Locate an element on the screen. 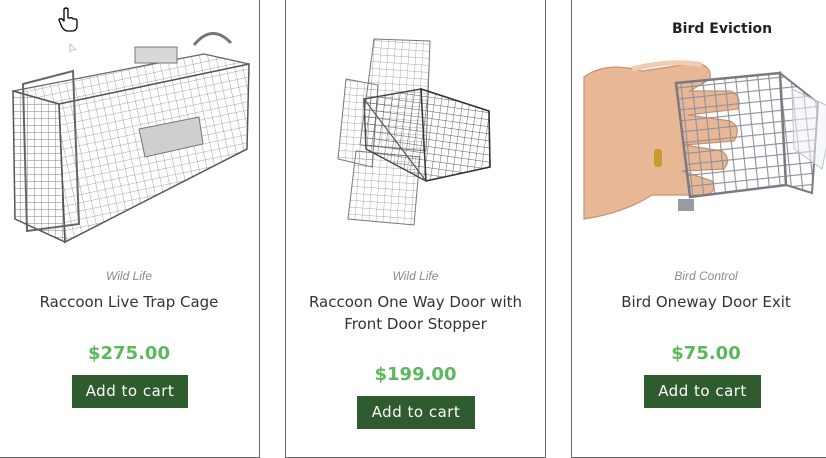  product-title: Bird Oneway Door Exit is located at coordinates (703, 302).